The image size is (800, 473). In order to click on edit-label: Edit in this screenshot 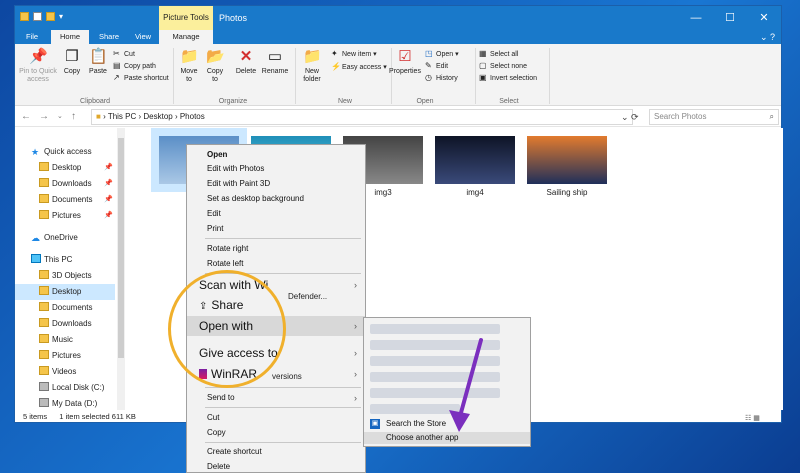, I will do `click(442, 66)`.